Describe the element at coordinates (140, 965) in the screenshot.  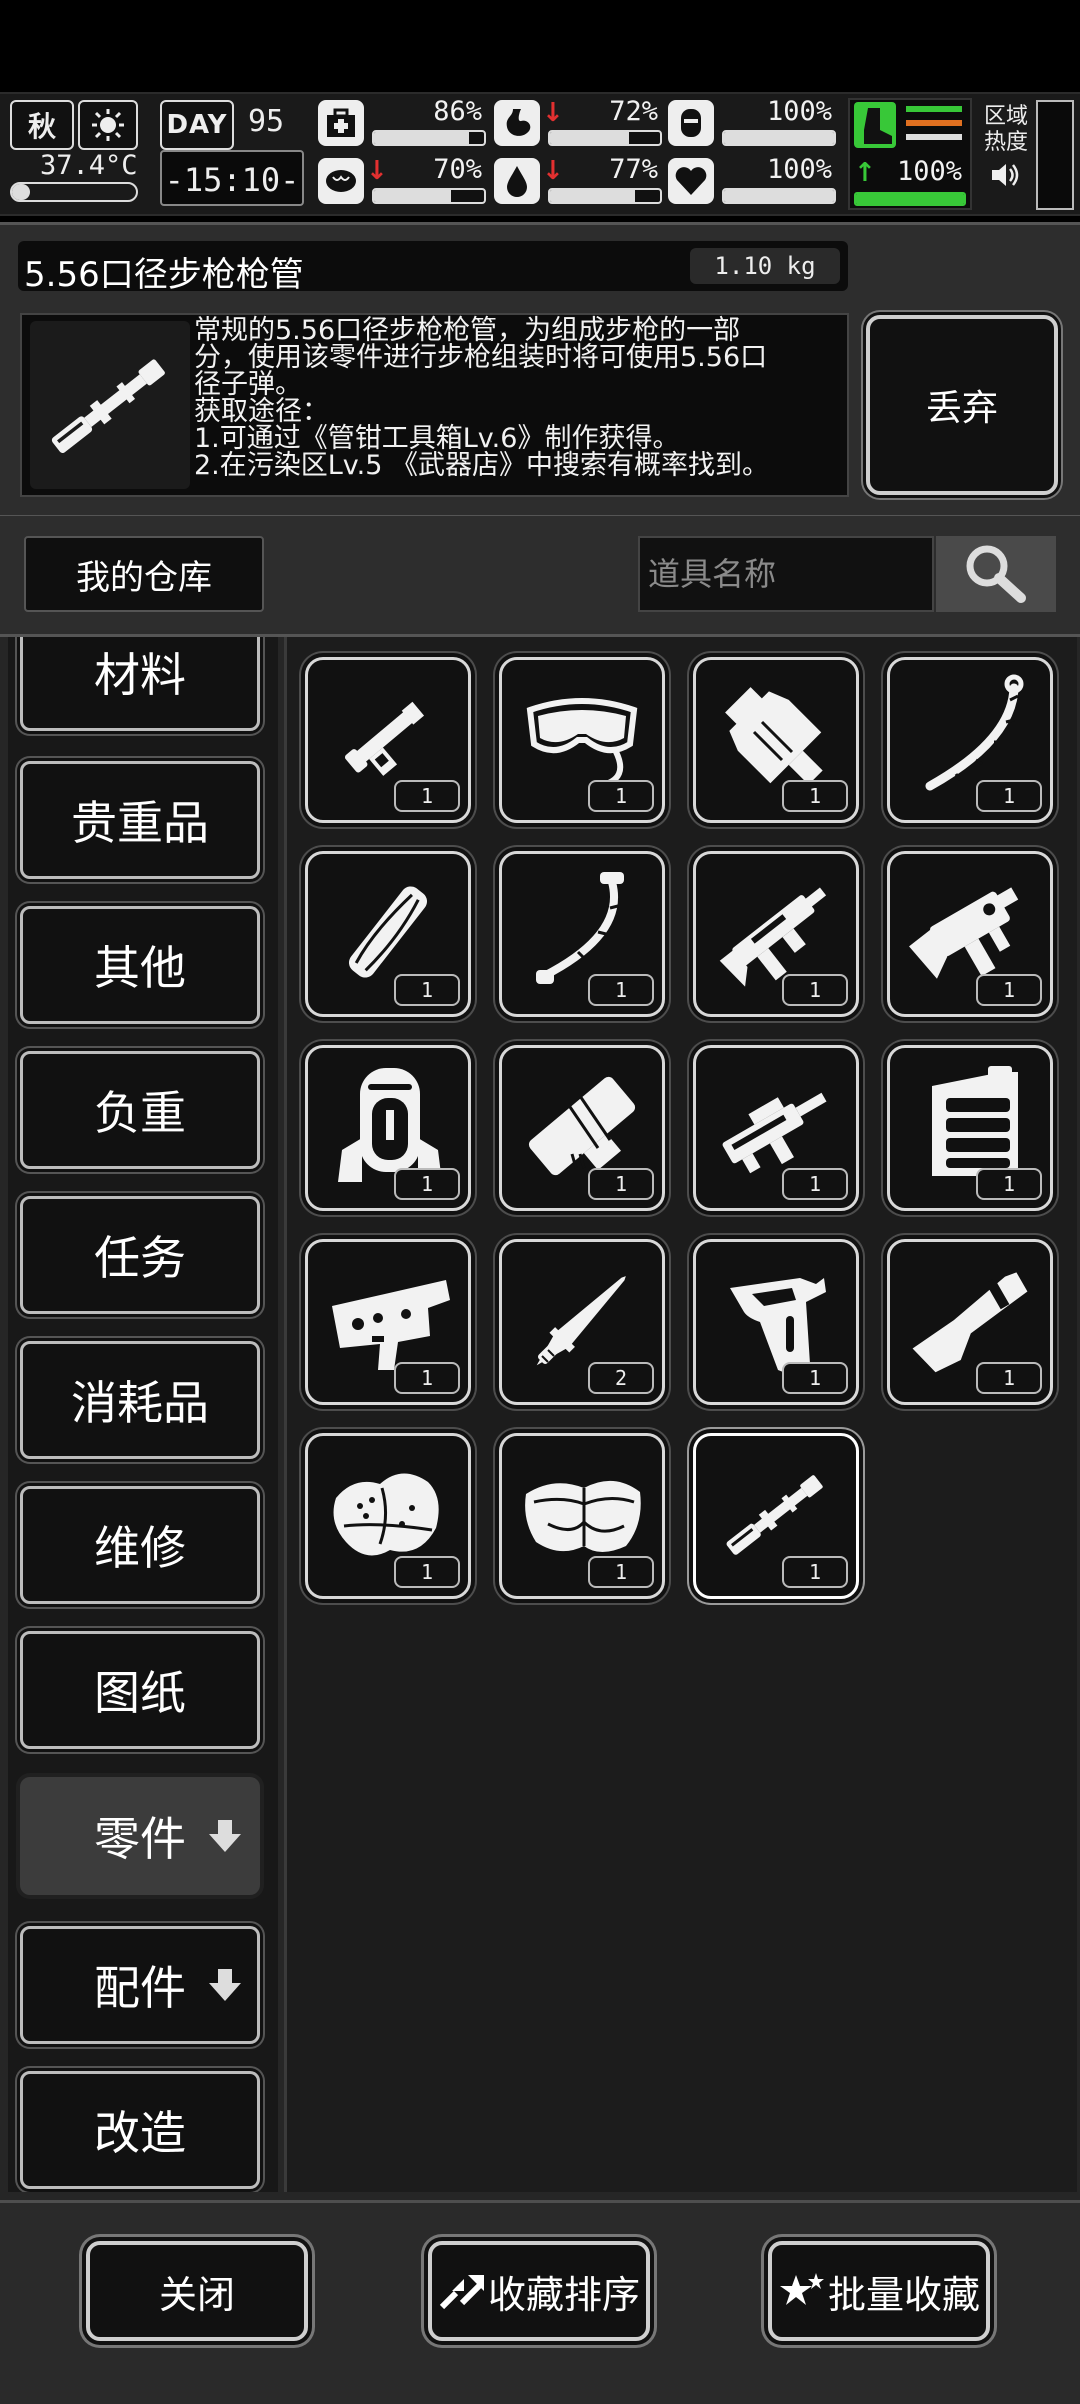
I see `category-other: 其他` at that location.